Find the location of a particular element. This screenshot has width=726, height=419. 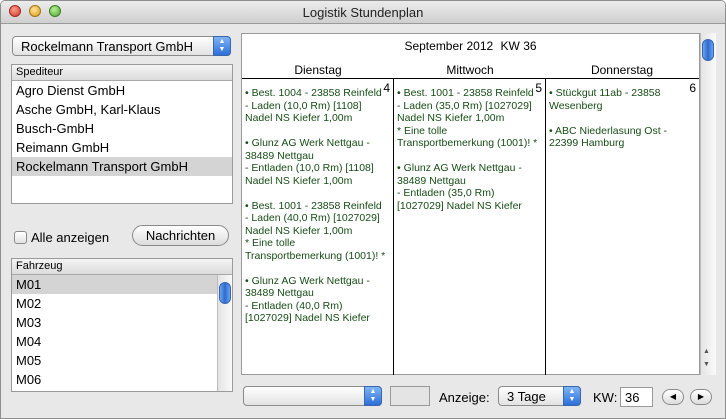

spediteur-popup: Rockelmann Transport GmbH ▲ ▼ is located at coordinates (121, 46).